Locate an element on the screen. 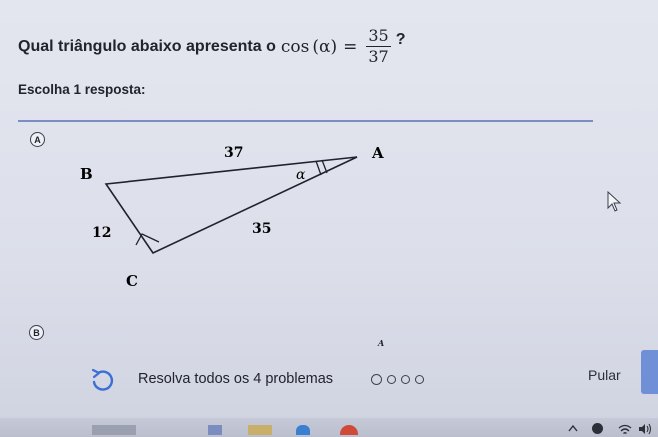  refresh-icon is located at coordinates (102, 379).